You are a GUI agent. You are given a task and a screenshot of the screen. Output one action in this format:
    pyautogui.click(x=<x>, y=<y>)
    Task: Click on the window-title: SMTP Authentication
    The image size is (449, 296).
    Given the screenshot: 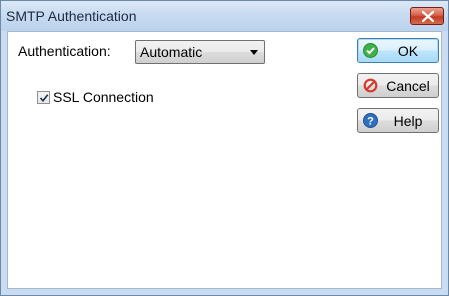 What is the action you would take?
    pyautogui.click(x=71, y=16)
    